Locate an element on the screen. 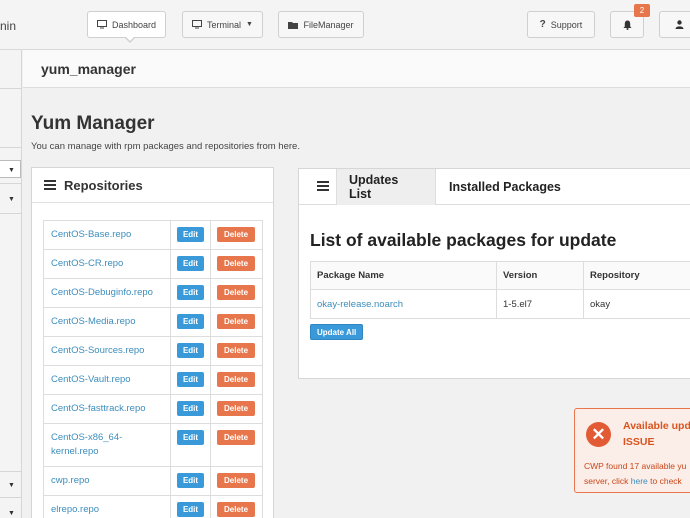  table-row: CentOS-Debuginfo.repo Edit Delete is located at coordinates (152, 293).